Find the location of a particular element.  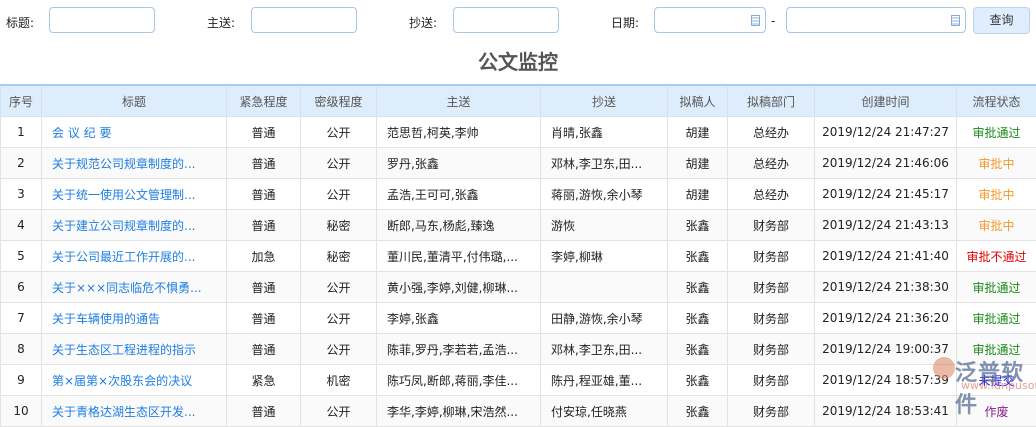

cell-secret: 机密 is located at coordinates (339, 380).